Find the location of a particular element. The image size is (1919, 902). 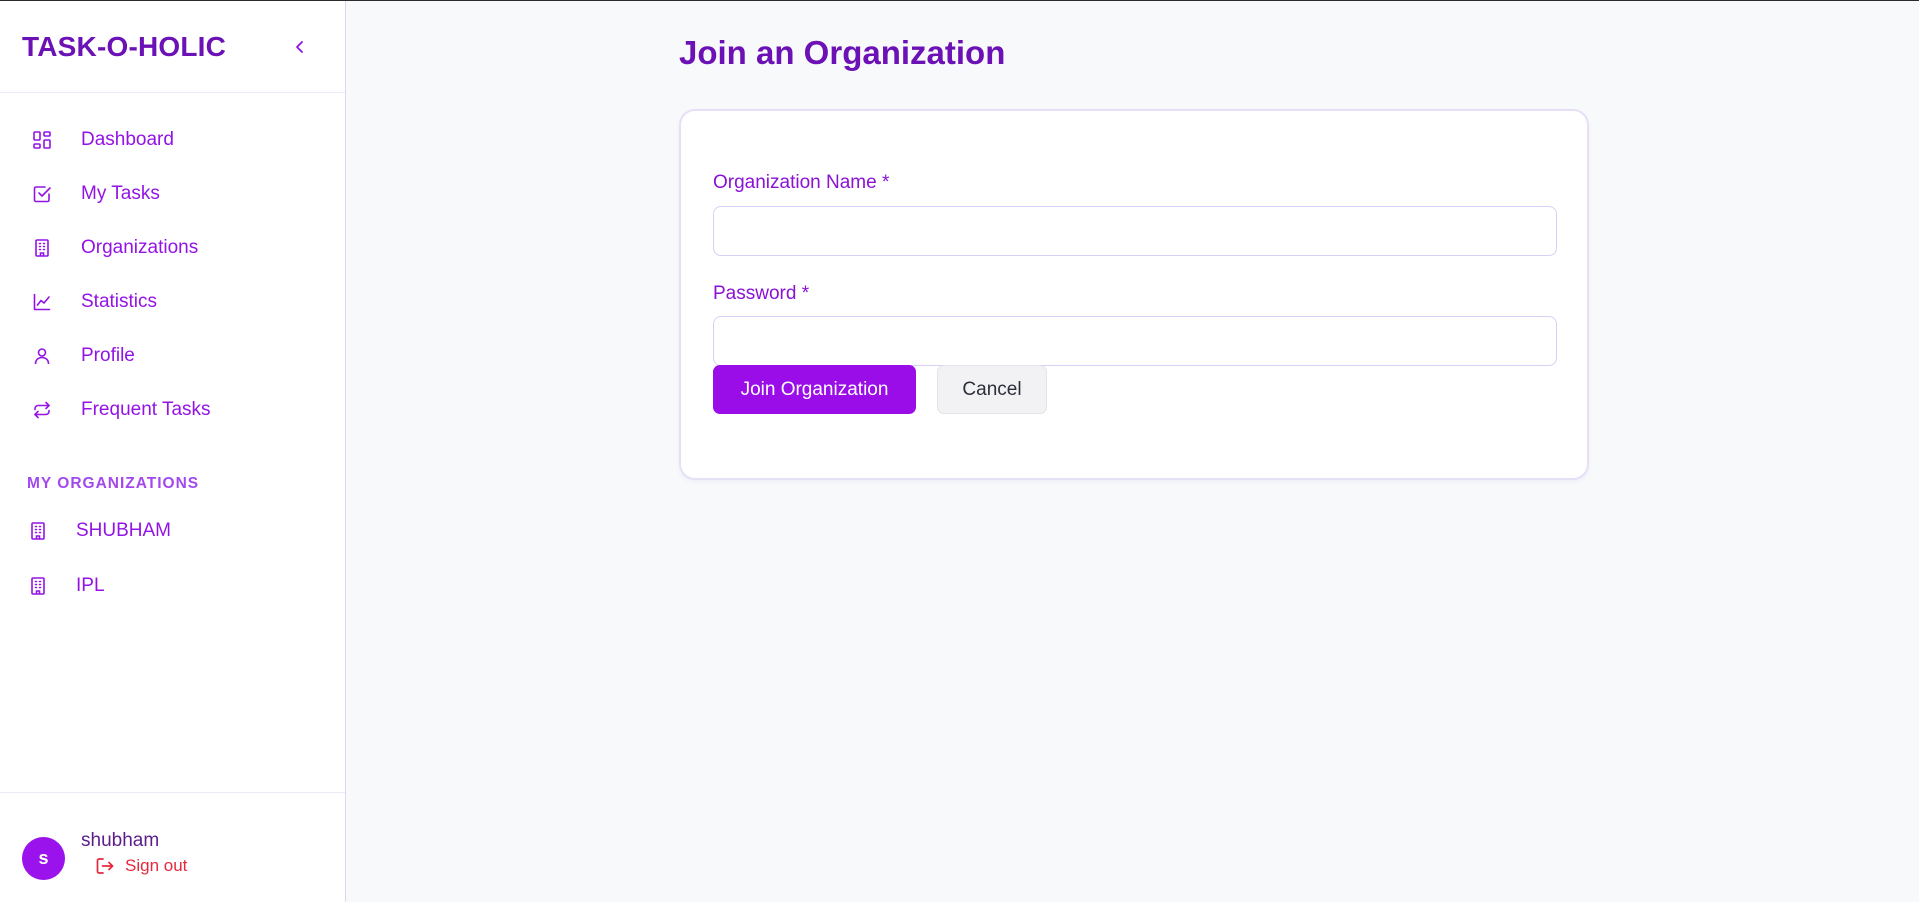

nav-item-my-tasks: My Tasks is located at coordinates (172, 194).